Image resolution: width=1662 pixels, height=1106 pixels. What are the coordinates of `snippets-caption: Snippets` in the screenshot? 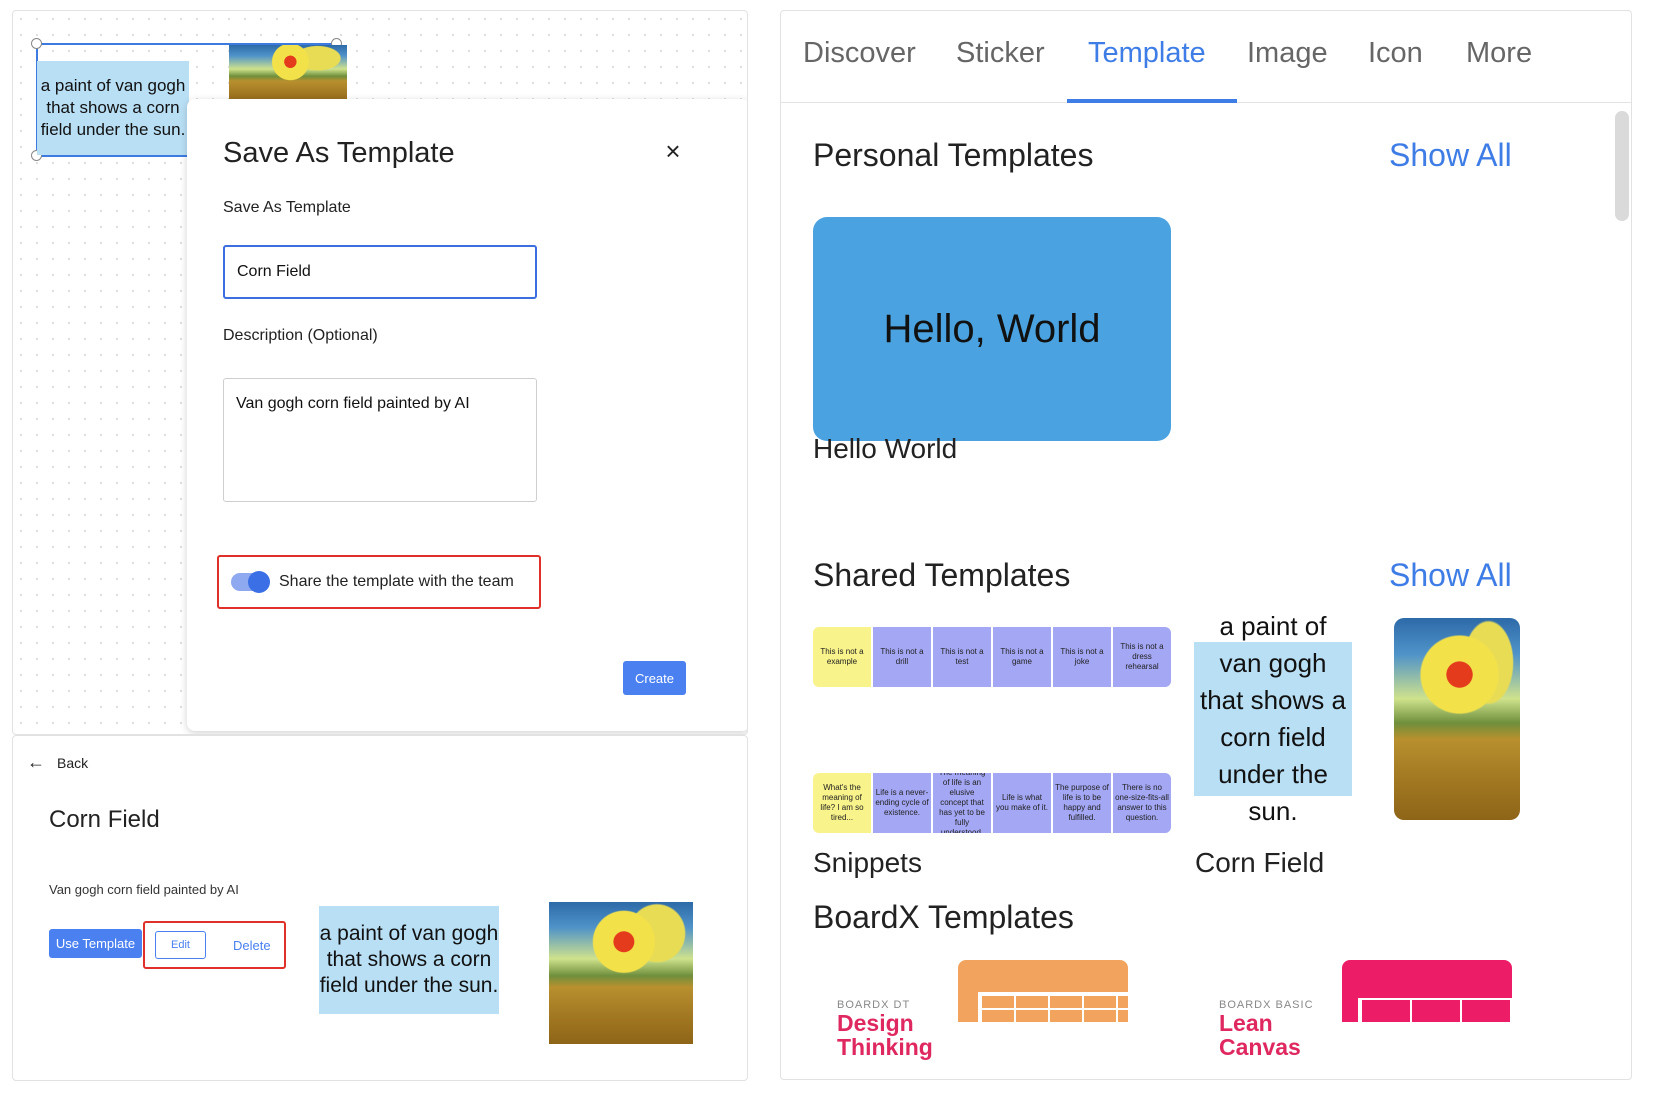 It's located at (867, 862).